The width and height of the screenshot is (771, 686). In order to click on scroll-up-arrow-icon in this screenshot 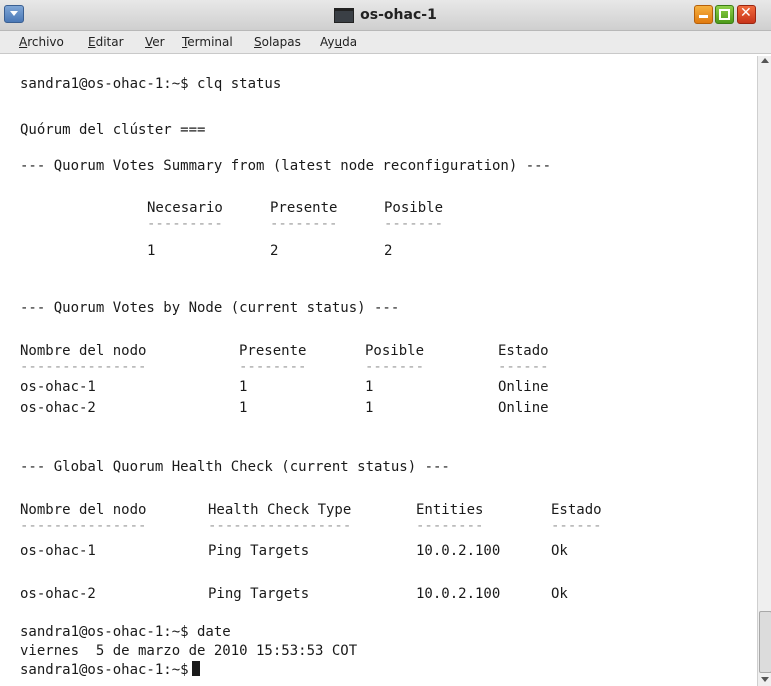, I will do `click(765, 60)`.